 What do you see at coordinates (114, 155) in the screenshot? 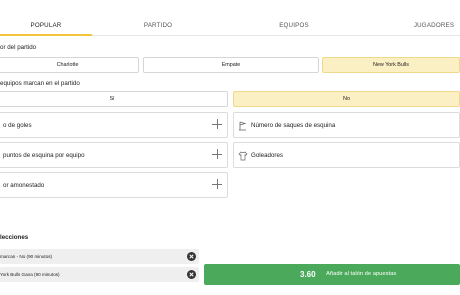
I see `market-team-corners: puntos de esquina por equipo` at bounding box center [114, 155].